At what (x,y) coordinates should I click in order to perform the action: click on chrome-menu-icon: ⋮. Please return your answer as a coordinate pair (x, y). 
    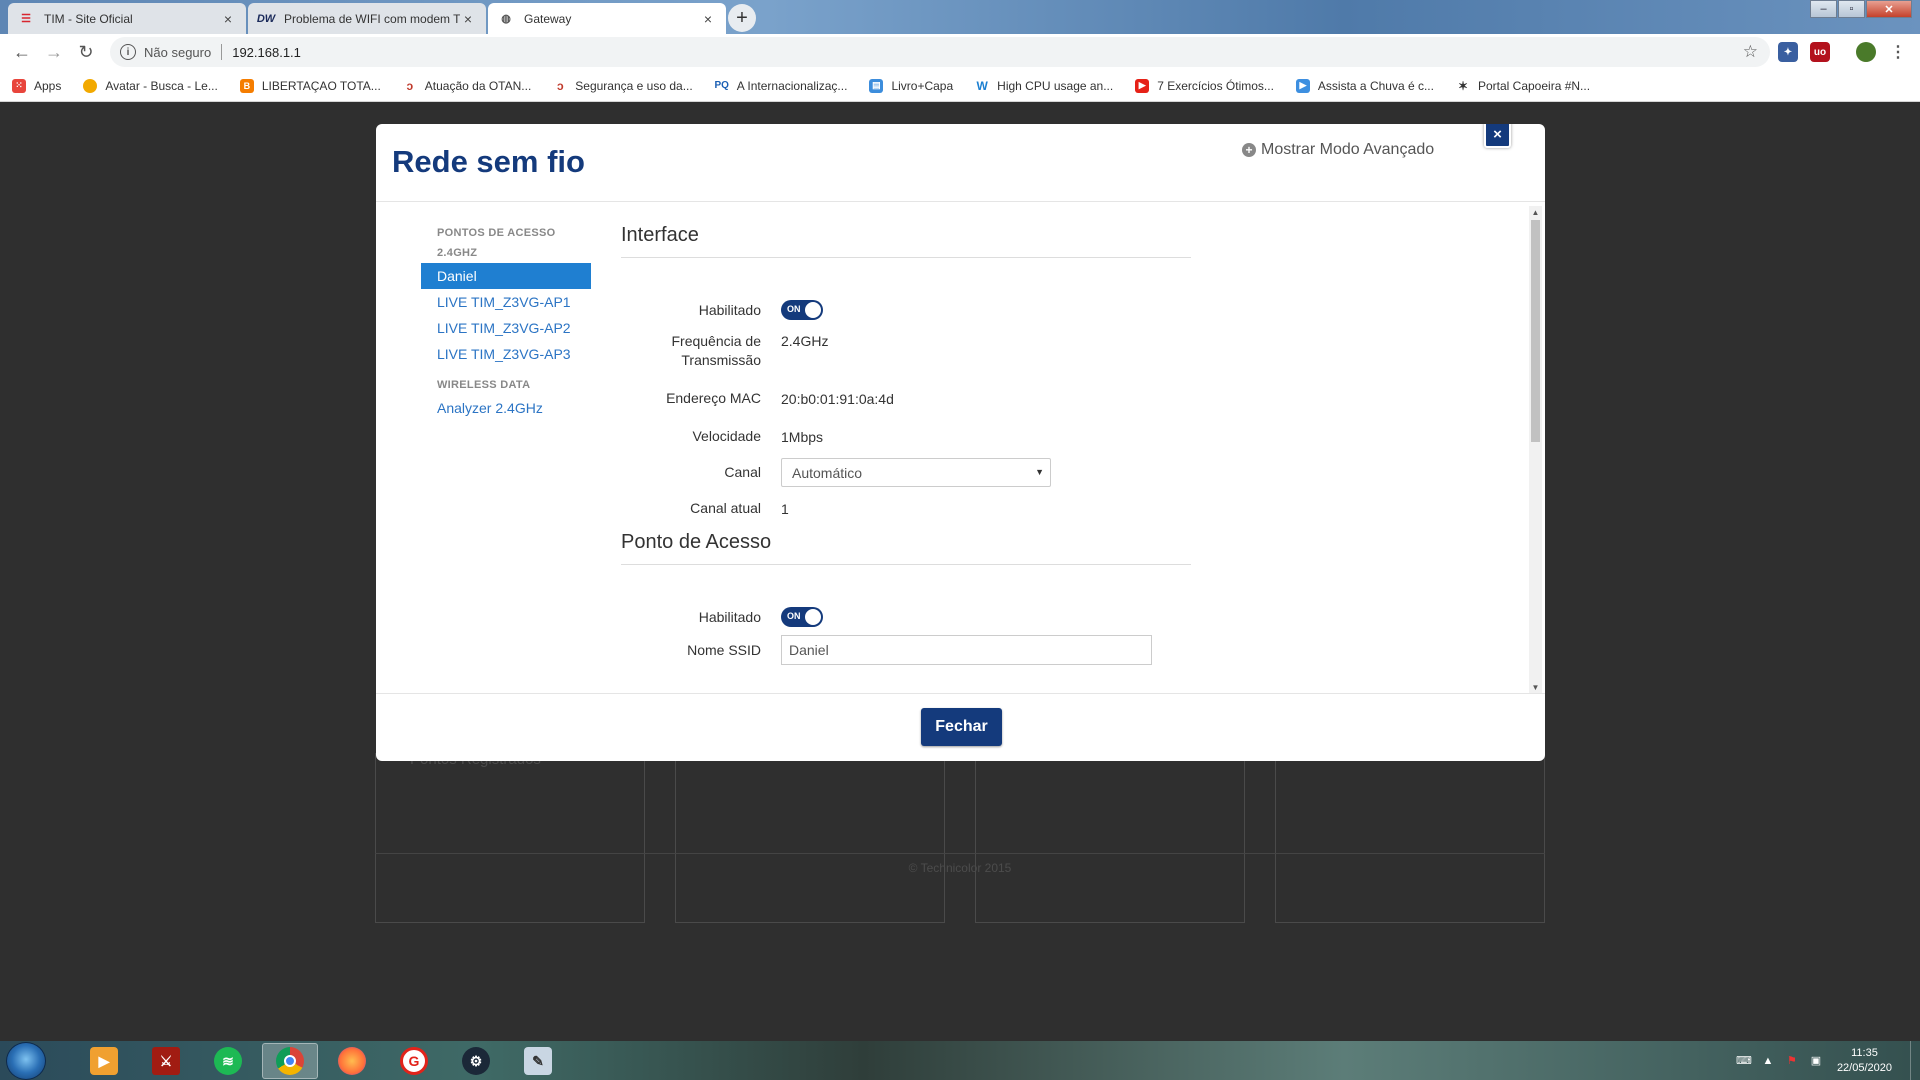
    Looking at the image, I should click on (1898, 52).